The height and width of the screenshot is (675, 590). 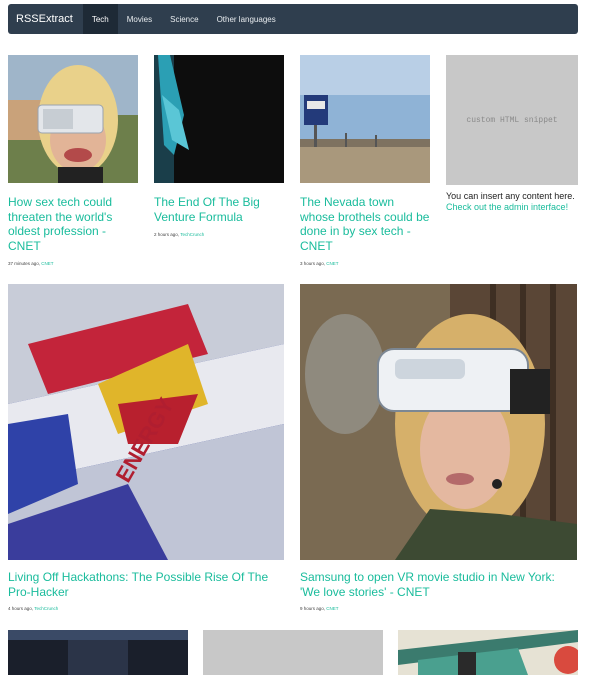 I want to click on article-meta: 37 minutes ago, CNET, so click(x=31, y=263).